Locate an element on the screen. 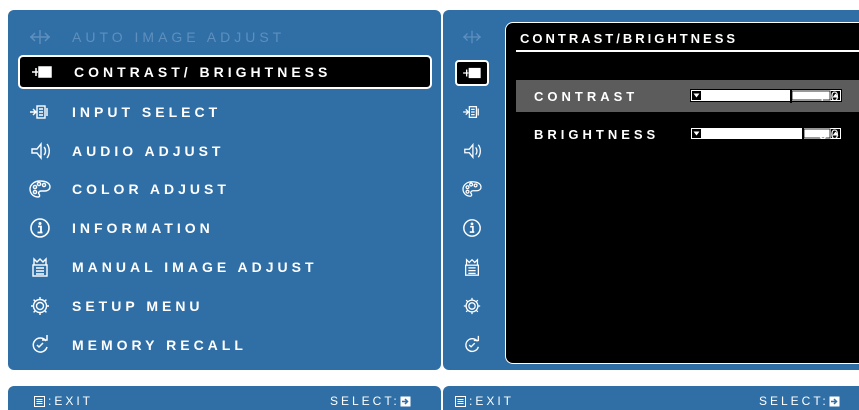 The height and width of the screenshot is (410, 859). menu-item-manual-image-adjust: MANUAL IMAGE ADJUST is located at coordinates (225, 267).